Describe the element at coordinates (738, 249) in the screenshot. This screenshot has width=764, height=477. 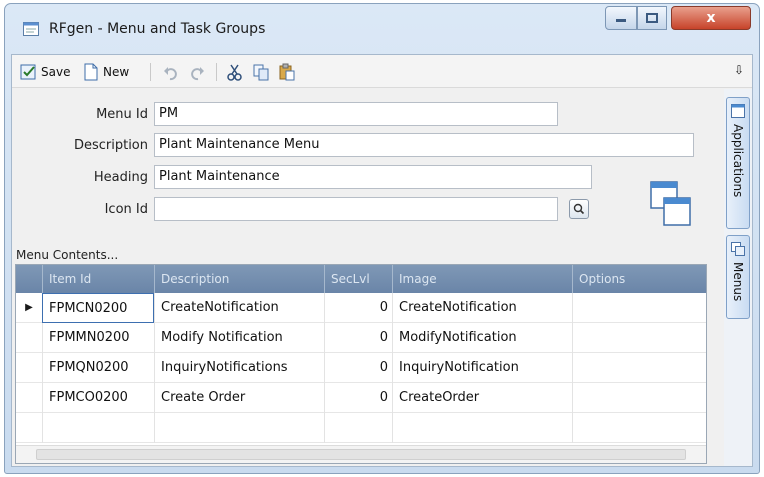
I see `menus-icon` at that location.